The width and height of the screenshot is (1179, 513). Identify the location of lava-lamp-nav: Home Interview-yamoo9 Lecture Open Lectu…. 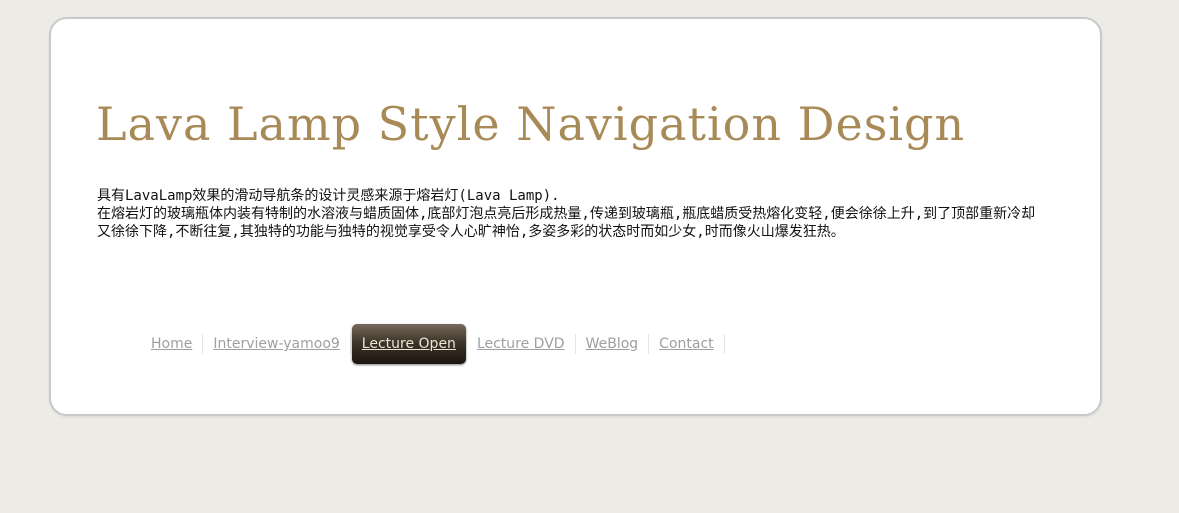
(433, 344).